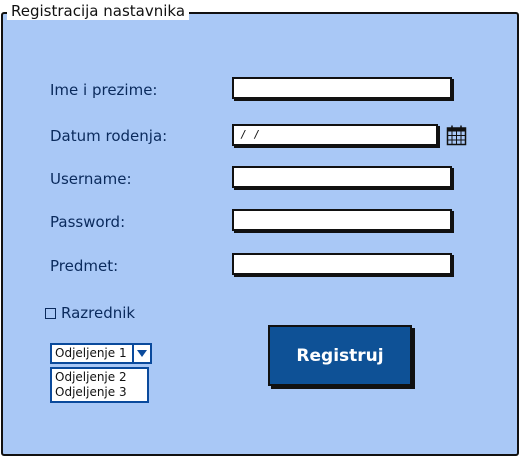  Describe the element at coordinates (342, 177) in the screenshot. I see `username-input` at that location.